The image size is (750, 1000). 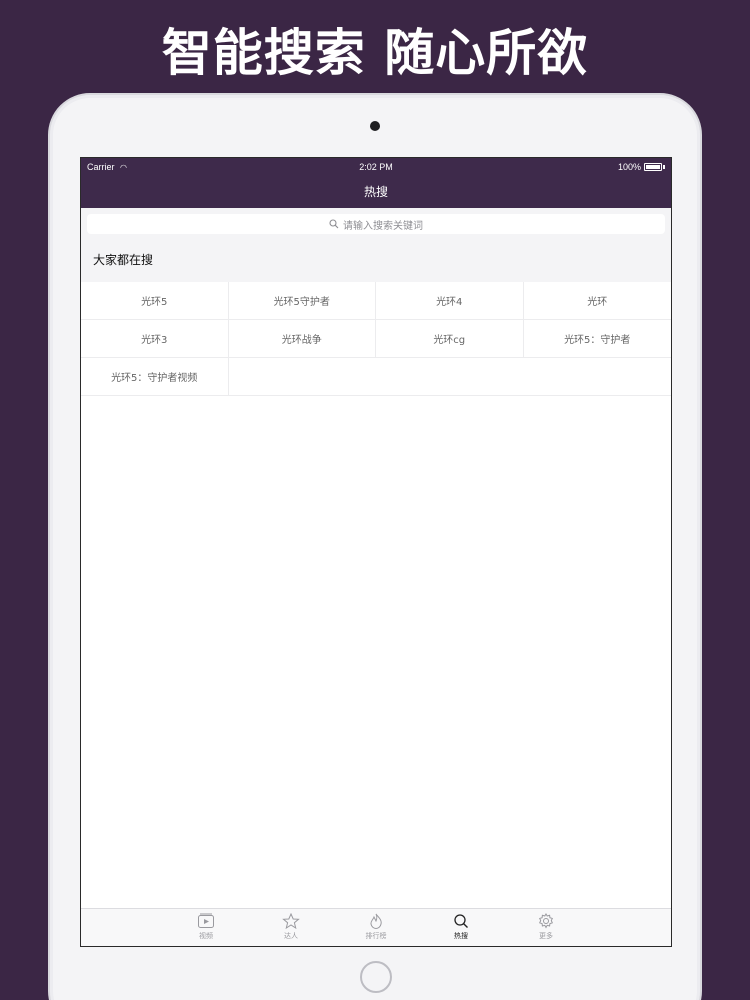 What do you see at coordinates (155, 377) in the screenshot?
I see `hot-term-item: 光环5：守护者视频` at bounding box center [155, 377].